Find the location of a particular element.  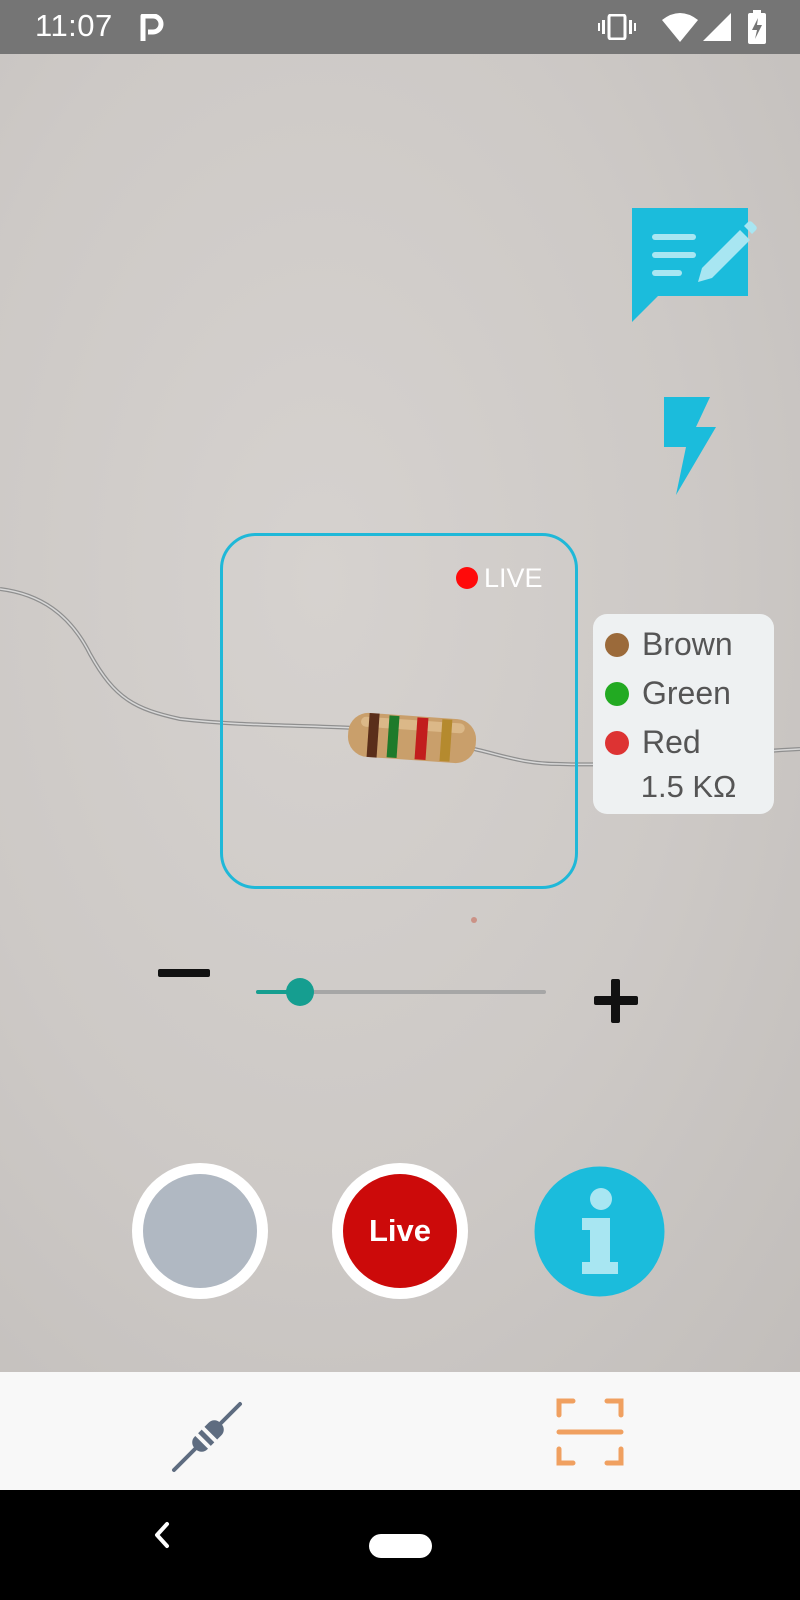

live-button-label: Live is located at coordinates (400, 1231).